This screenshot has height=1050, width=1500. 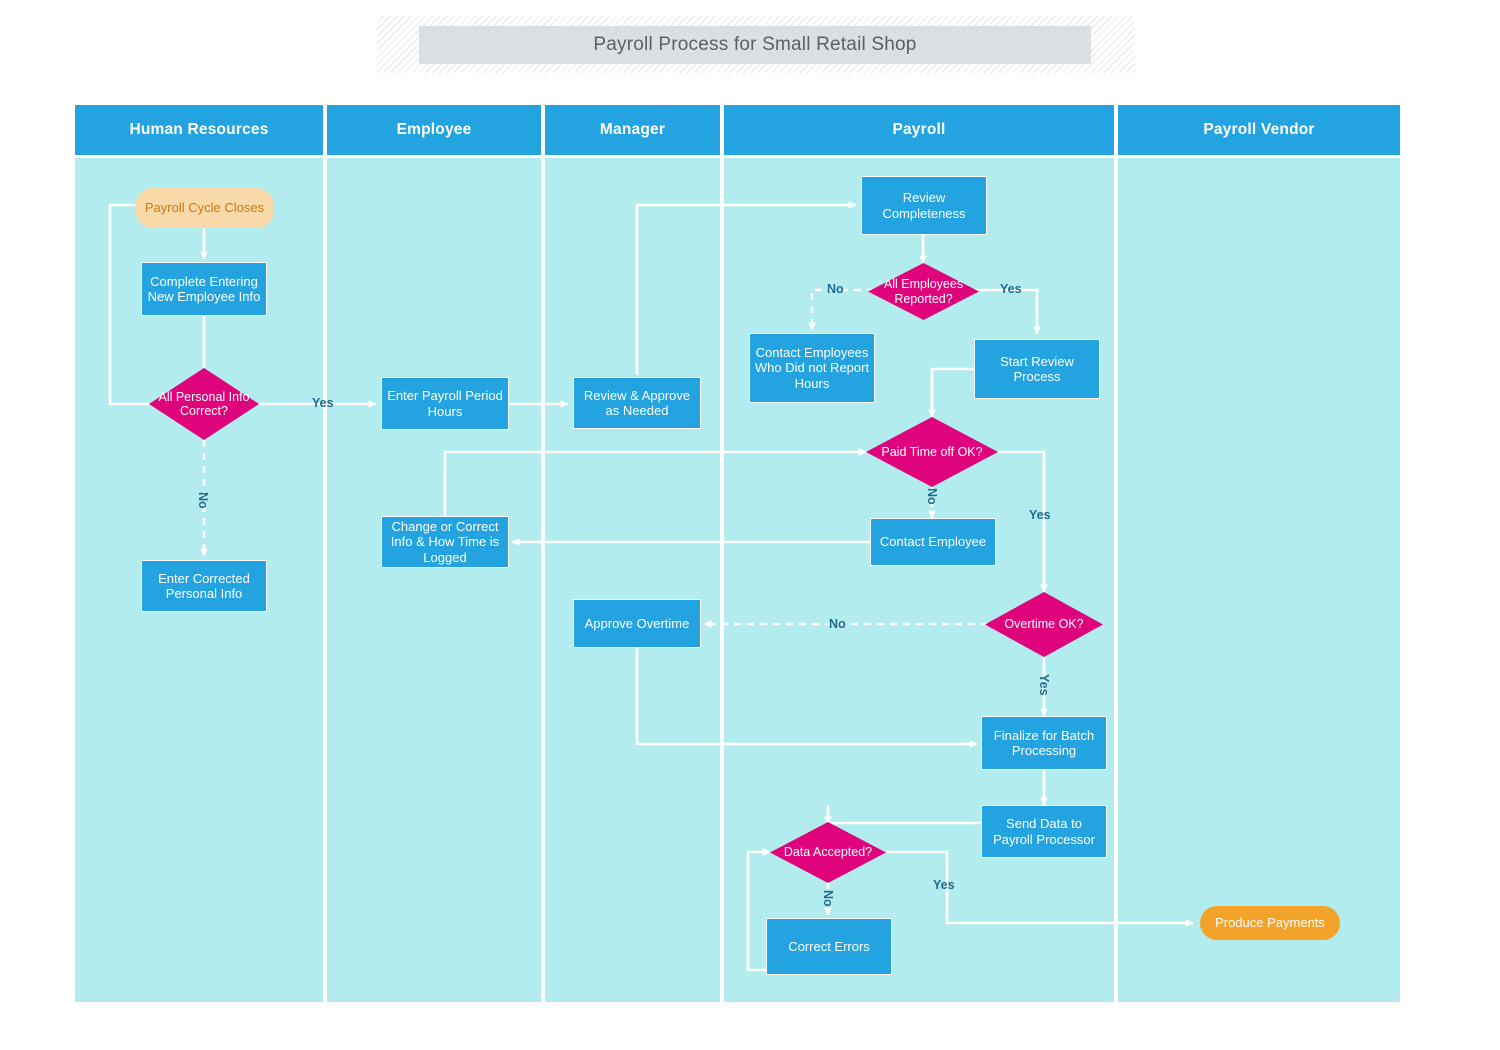 What do you see at coordinates (434, 580) in the screenshot?
I see `lane-body-employee` at bounding box center [434, 580].